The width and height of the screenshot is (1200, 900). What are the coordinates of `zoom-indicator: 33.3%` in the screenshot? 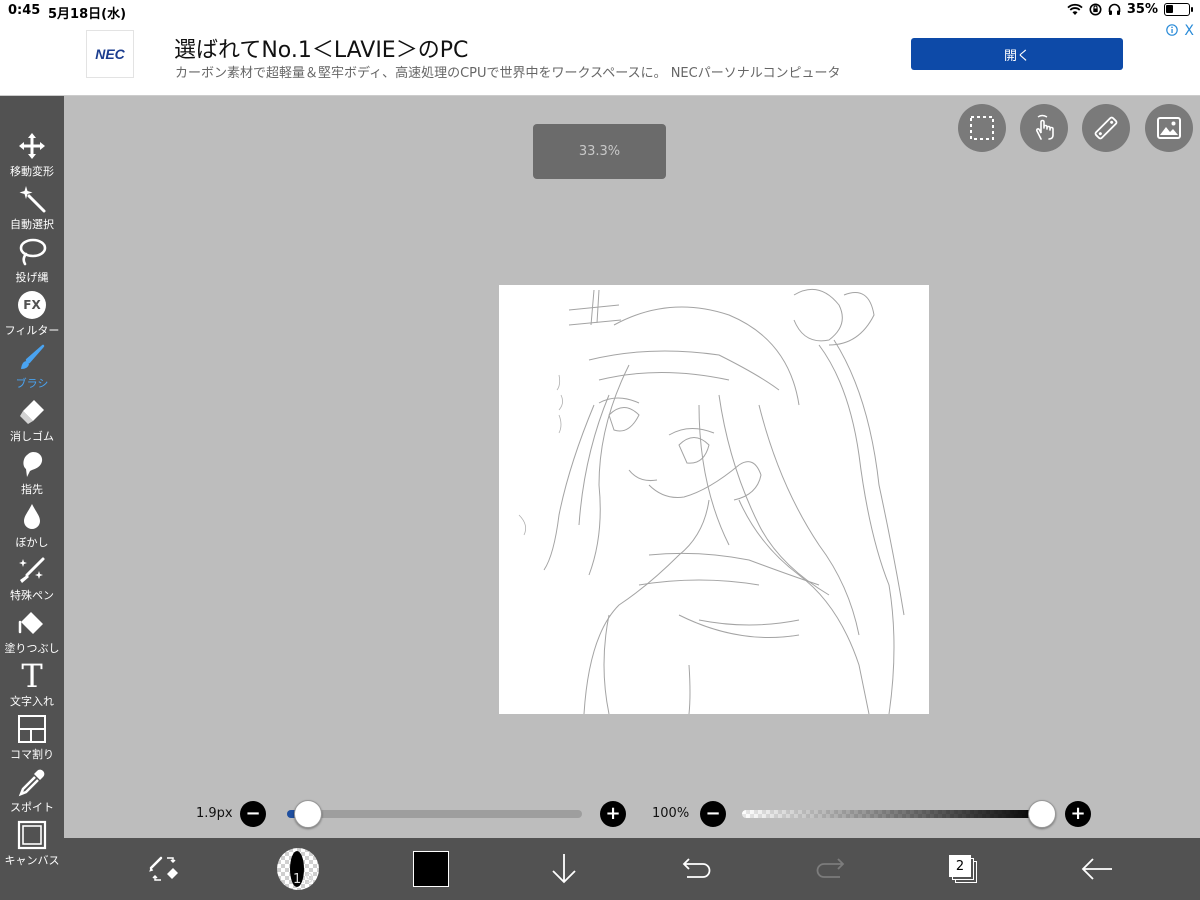 It's located at (599, 151).